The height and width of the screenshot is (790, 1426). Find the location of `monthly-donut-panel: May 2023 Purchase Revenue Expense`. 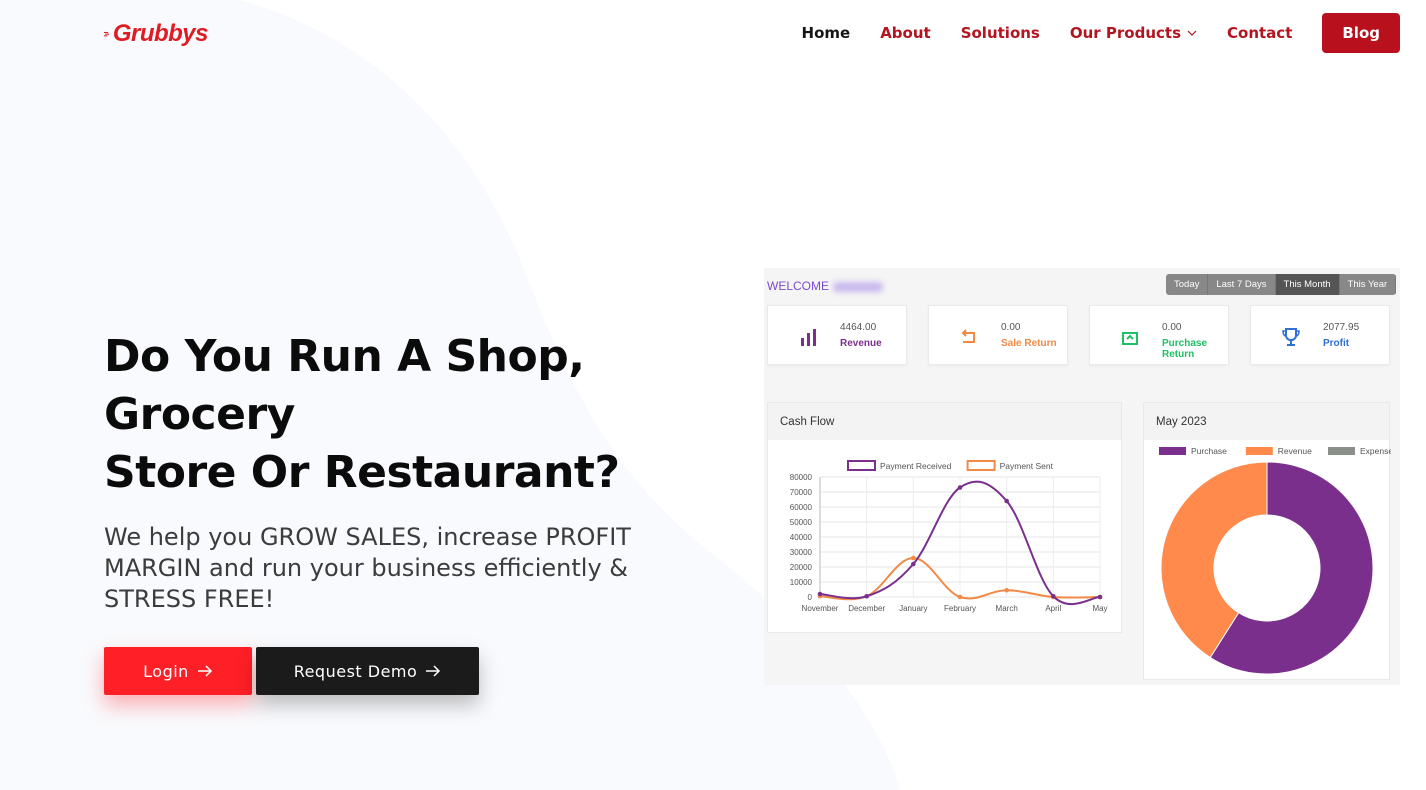

monthly-donut-panel: May 2023 Purchase Revenue Expense is located at coordinates (1268, 541).